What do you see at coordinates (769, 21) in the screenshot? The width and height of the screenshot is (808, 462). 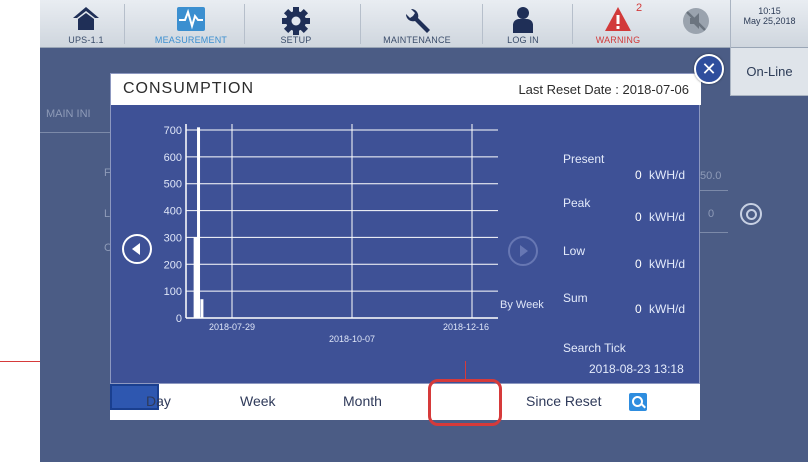 I see `clock-date: May 25,2018` at bounding box center [769, 21].